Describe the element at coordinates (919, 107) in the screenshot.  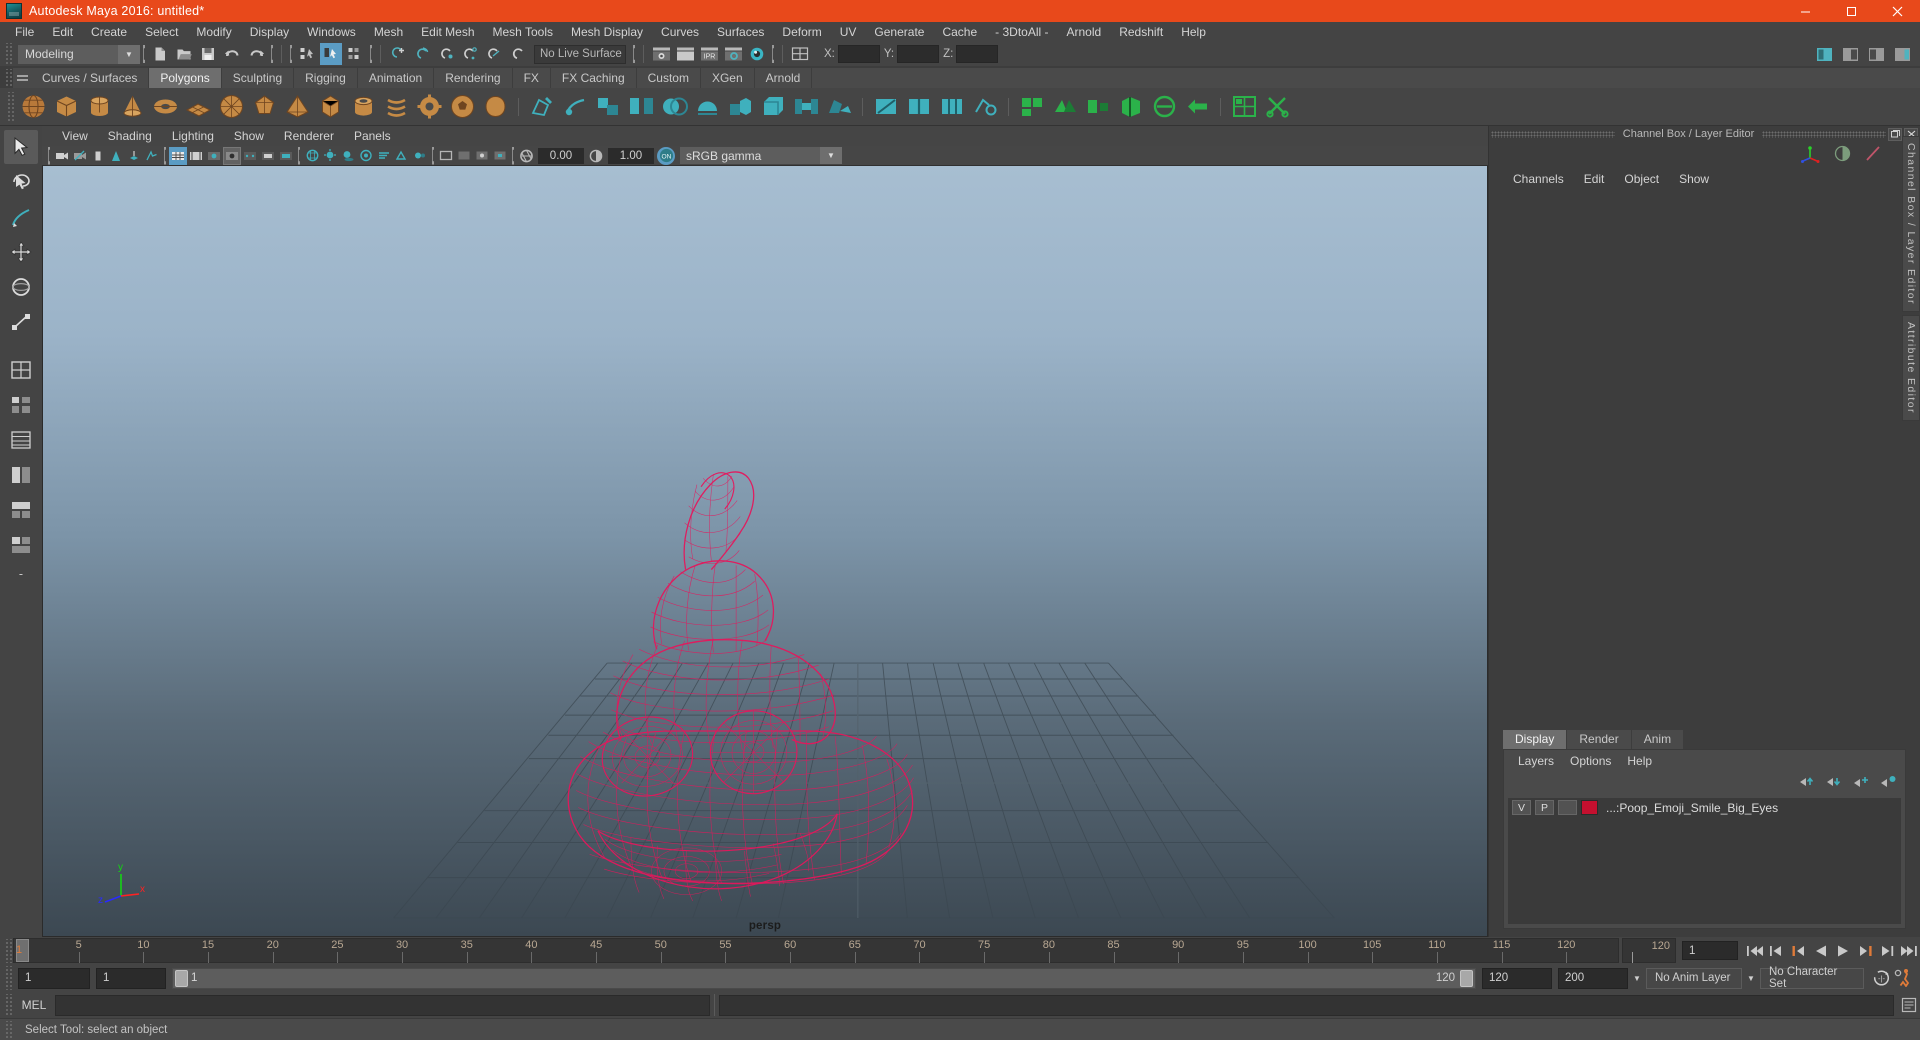
I see `insert-edge-loop-icon` at that location.